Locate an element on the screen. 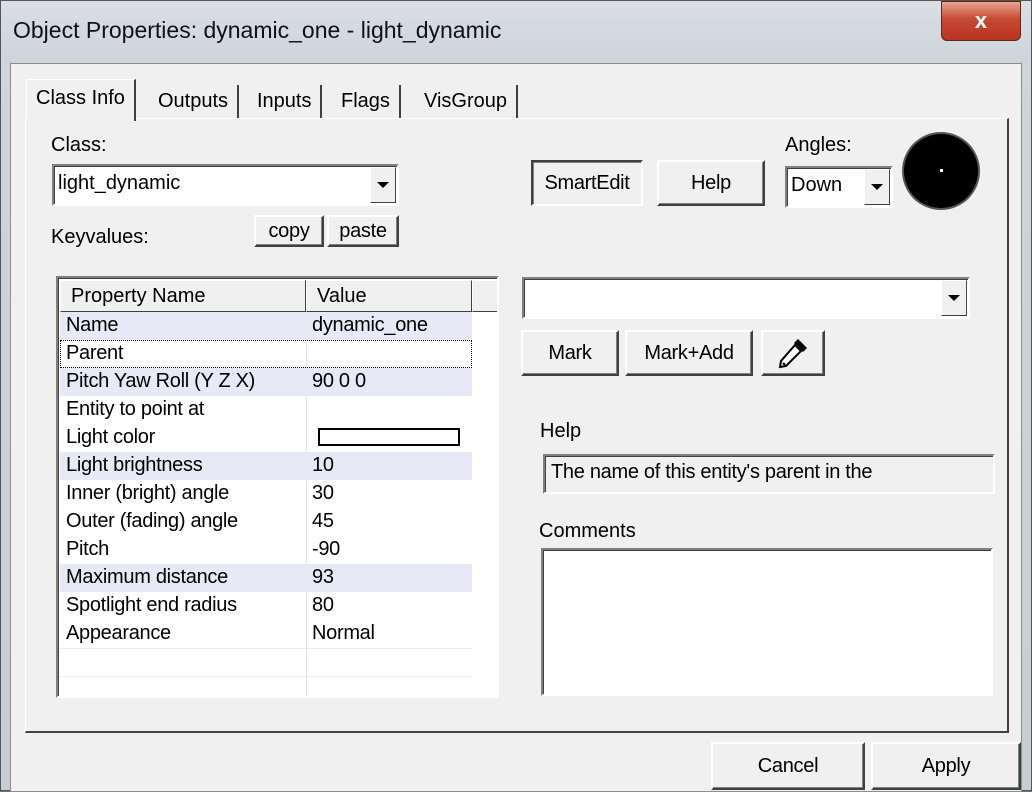  angles-dropdown-value: Down is located at coordinates (817, 185).